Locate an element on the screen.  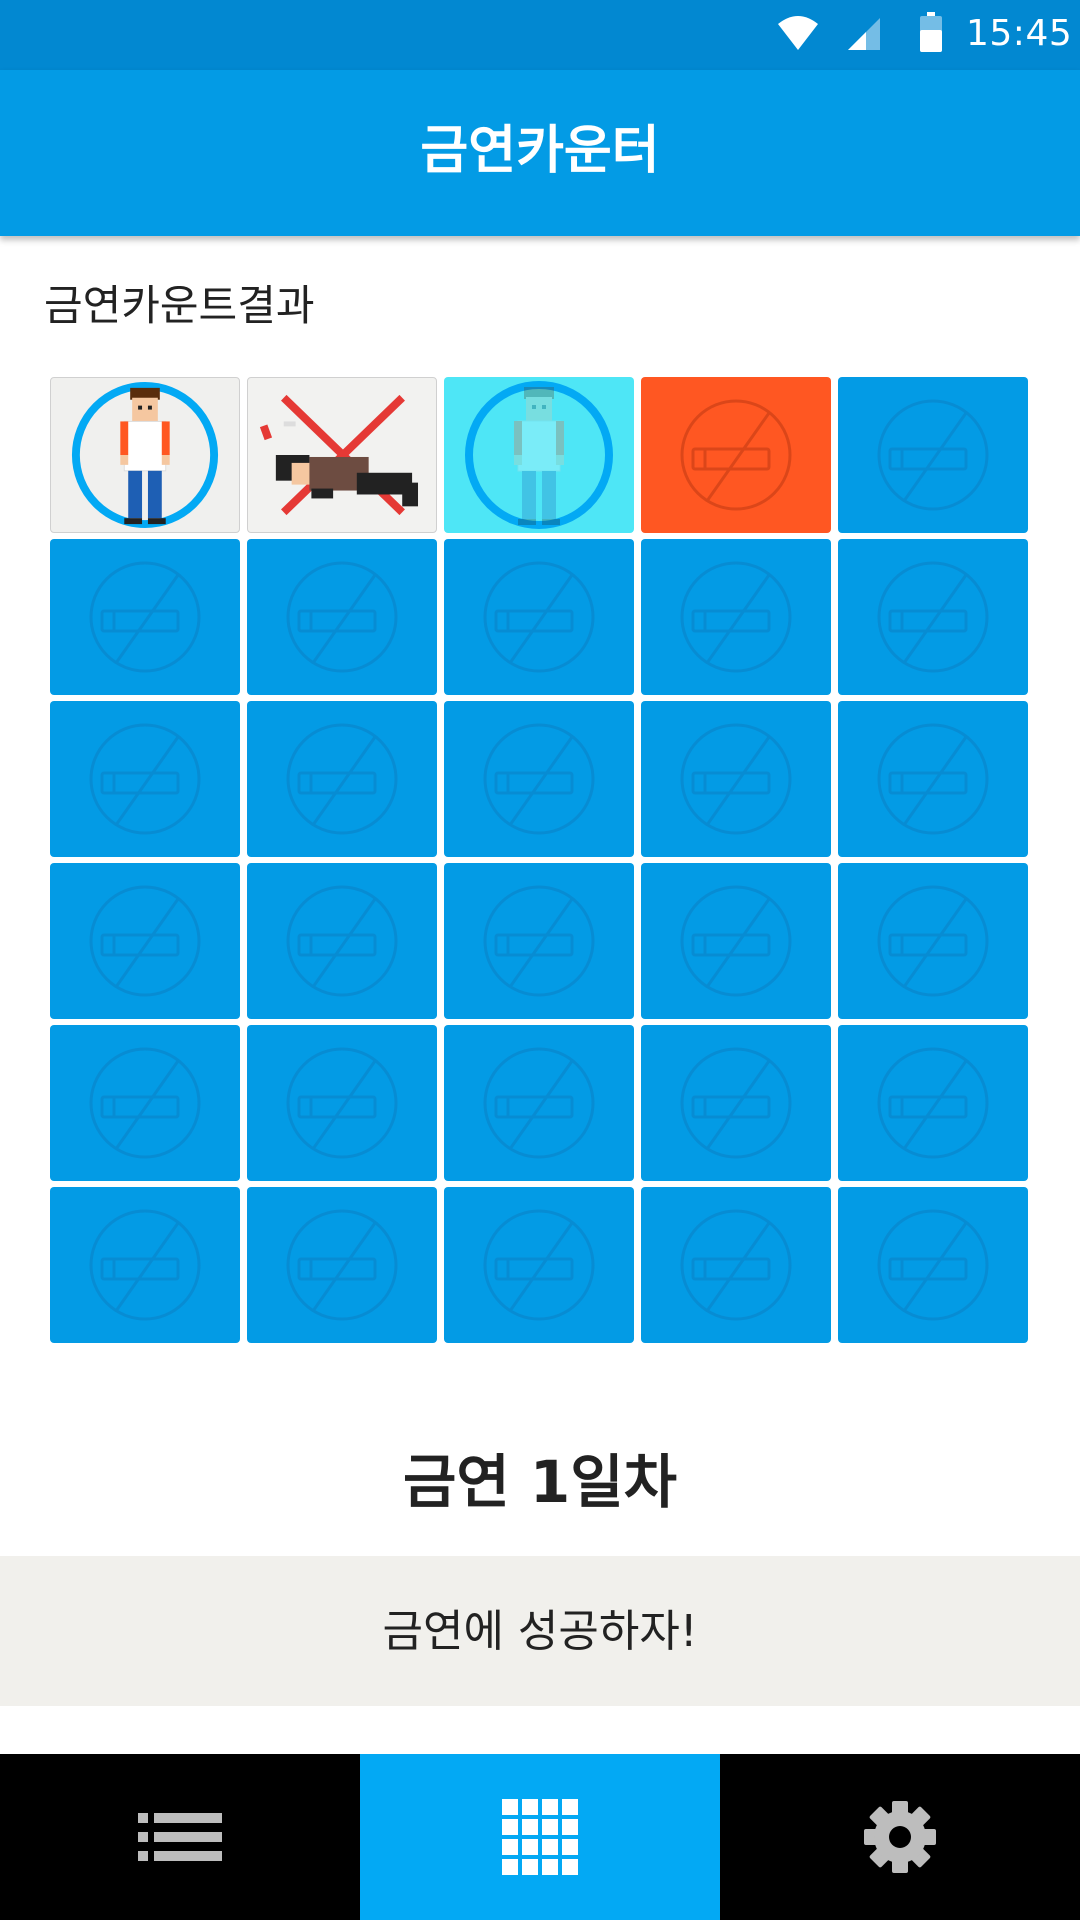
status-bar: 15:45 is located at coordinates (540, 35).